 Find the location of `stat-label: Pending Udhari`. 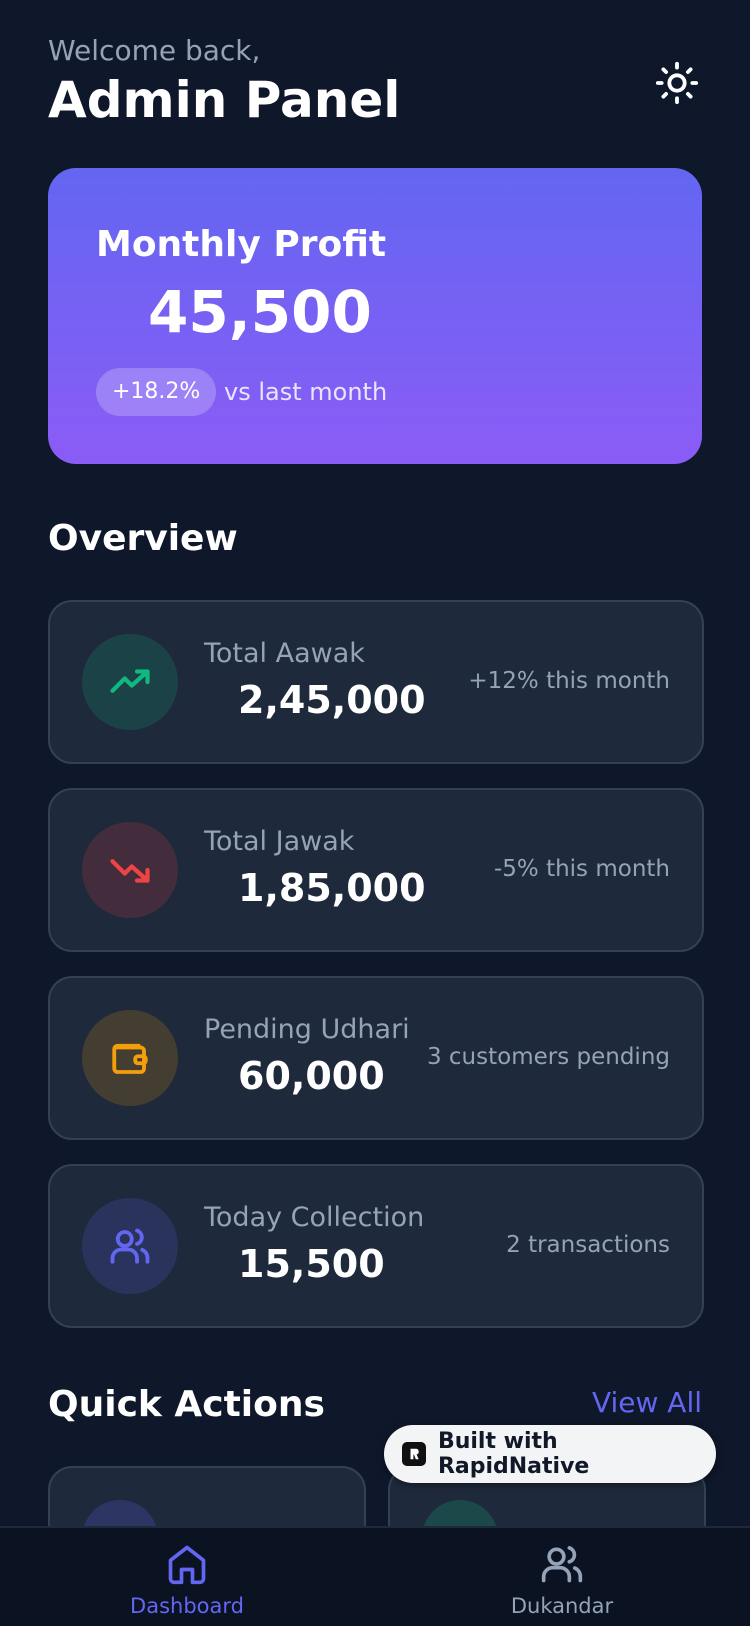

stat-label: Pending Udhari is located at coordinates (307, 1029).